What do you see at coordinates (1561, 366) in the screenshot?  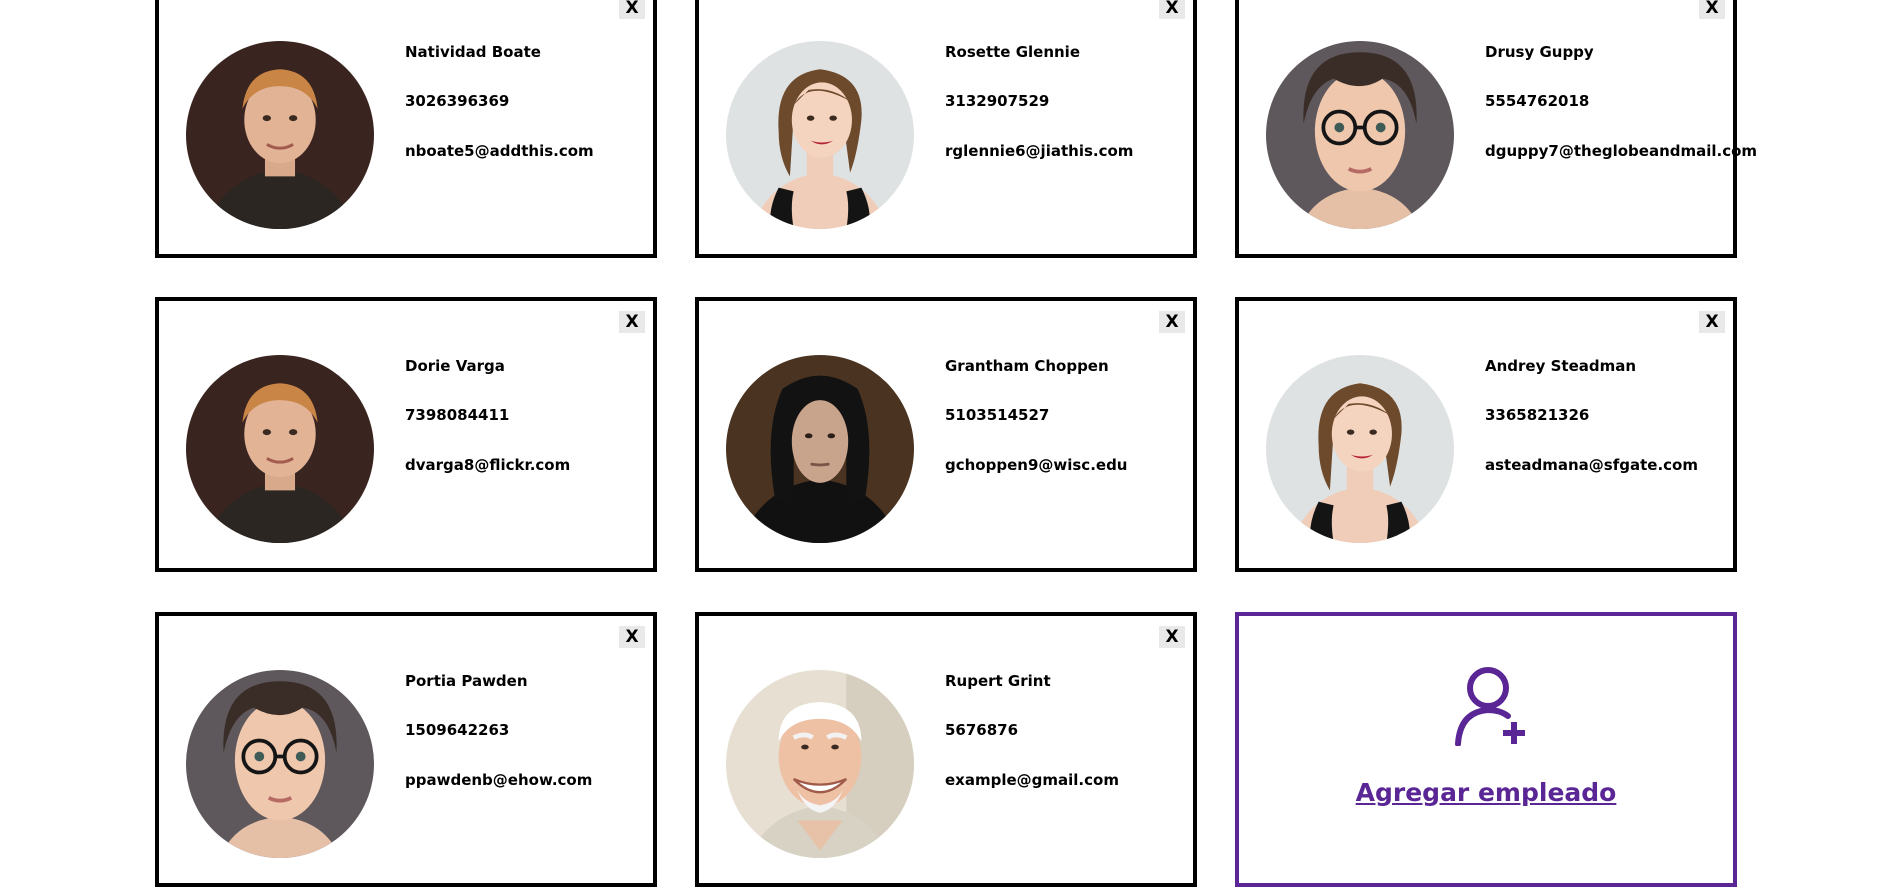 I see `employee-name: Andrey Steadman` at bounding box center [1561, 366].